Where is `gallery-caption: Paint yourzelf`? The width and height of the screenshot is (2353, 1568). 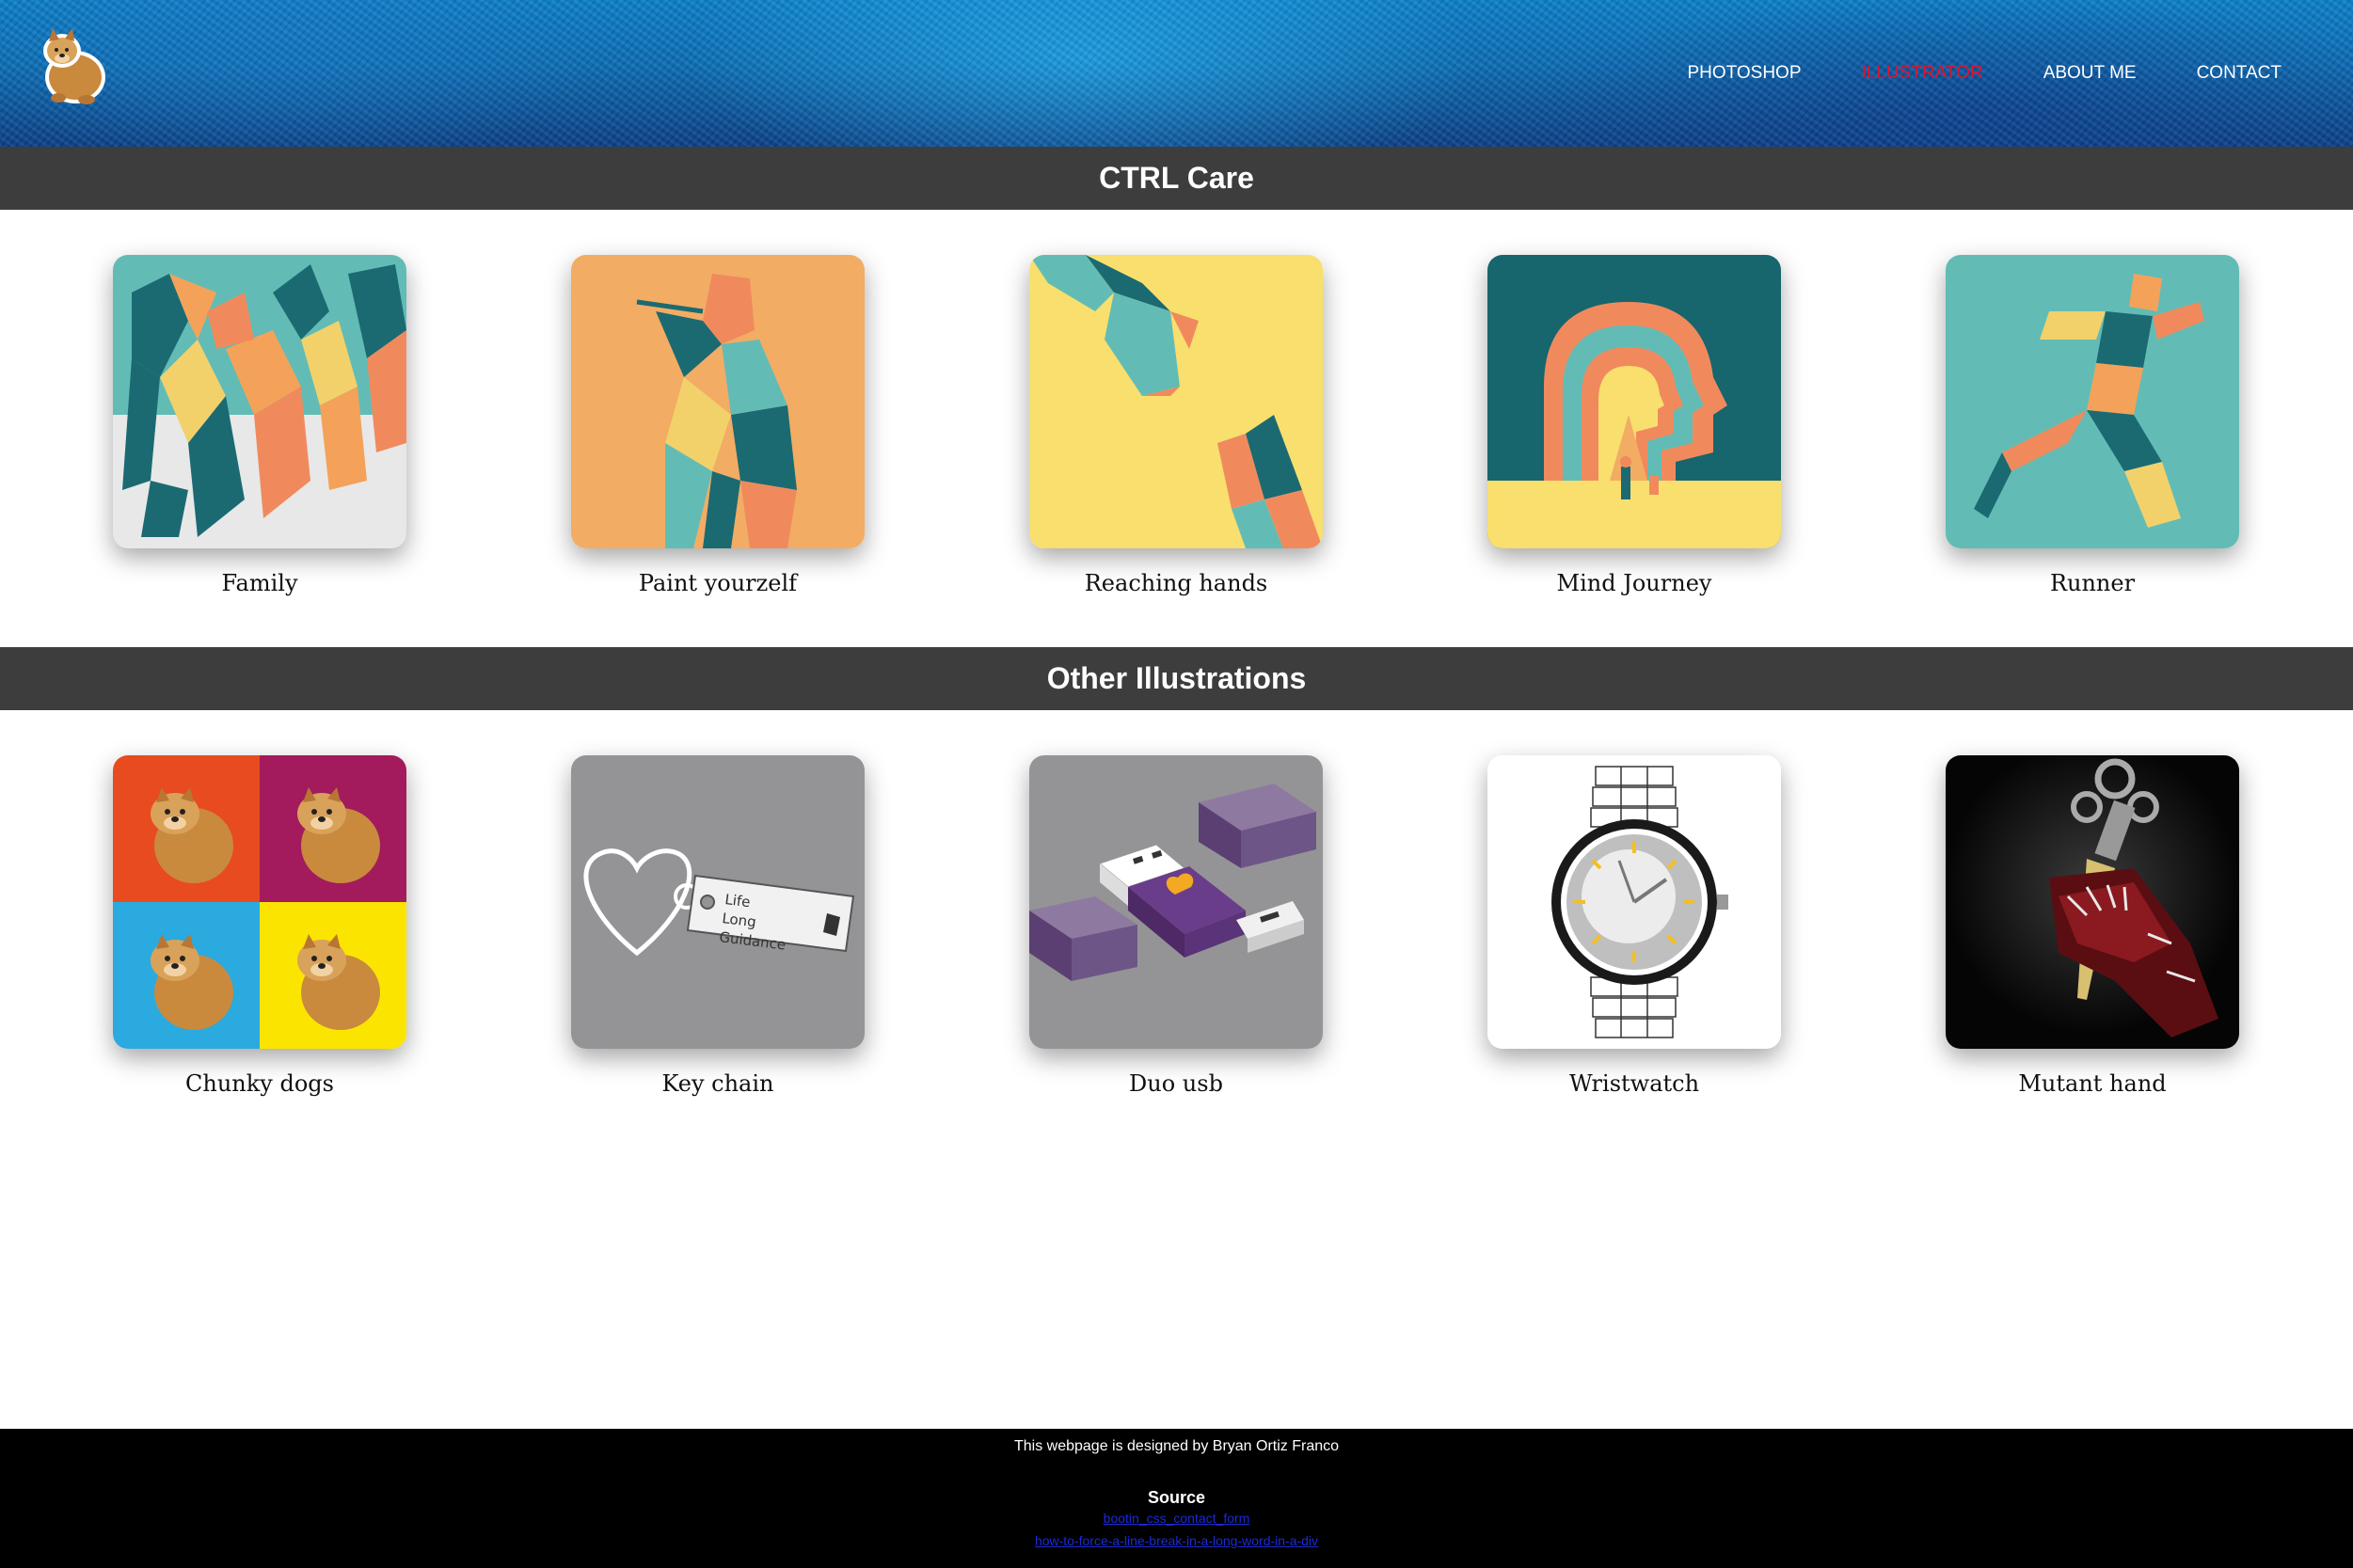
gallery-caption: Paint yourzelf is located at coordinates (718, 583).